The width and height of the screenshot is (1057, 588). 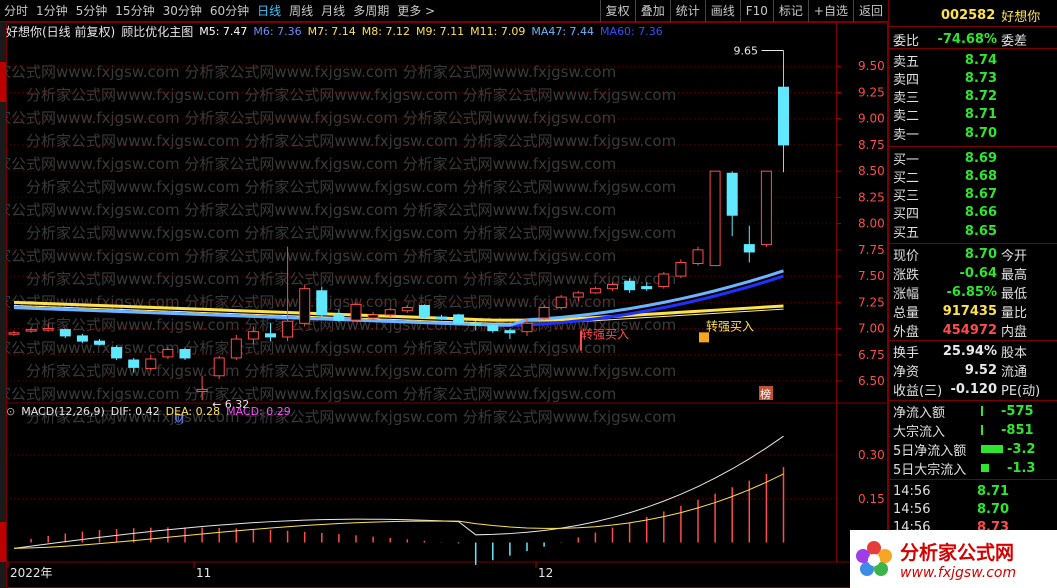 What do you see at coordinates (973, 509) in the screenshot?
I see `tick-row-1: 14:56 8.70` at bounding box center [973, 509].